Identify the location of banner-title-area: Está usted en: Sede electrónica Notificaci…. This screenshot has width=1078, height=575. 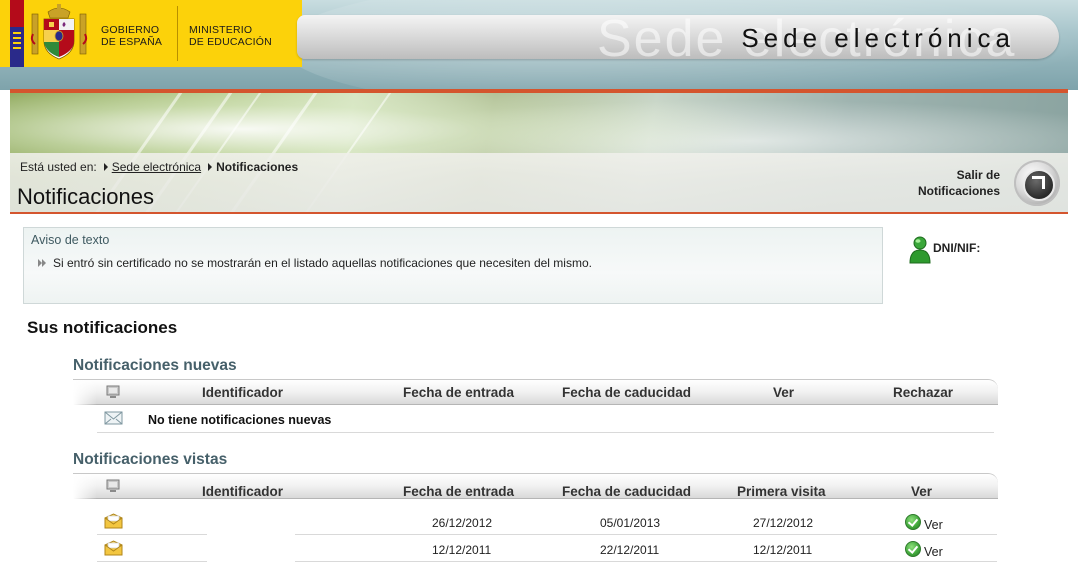
(539, 183).